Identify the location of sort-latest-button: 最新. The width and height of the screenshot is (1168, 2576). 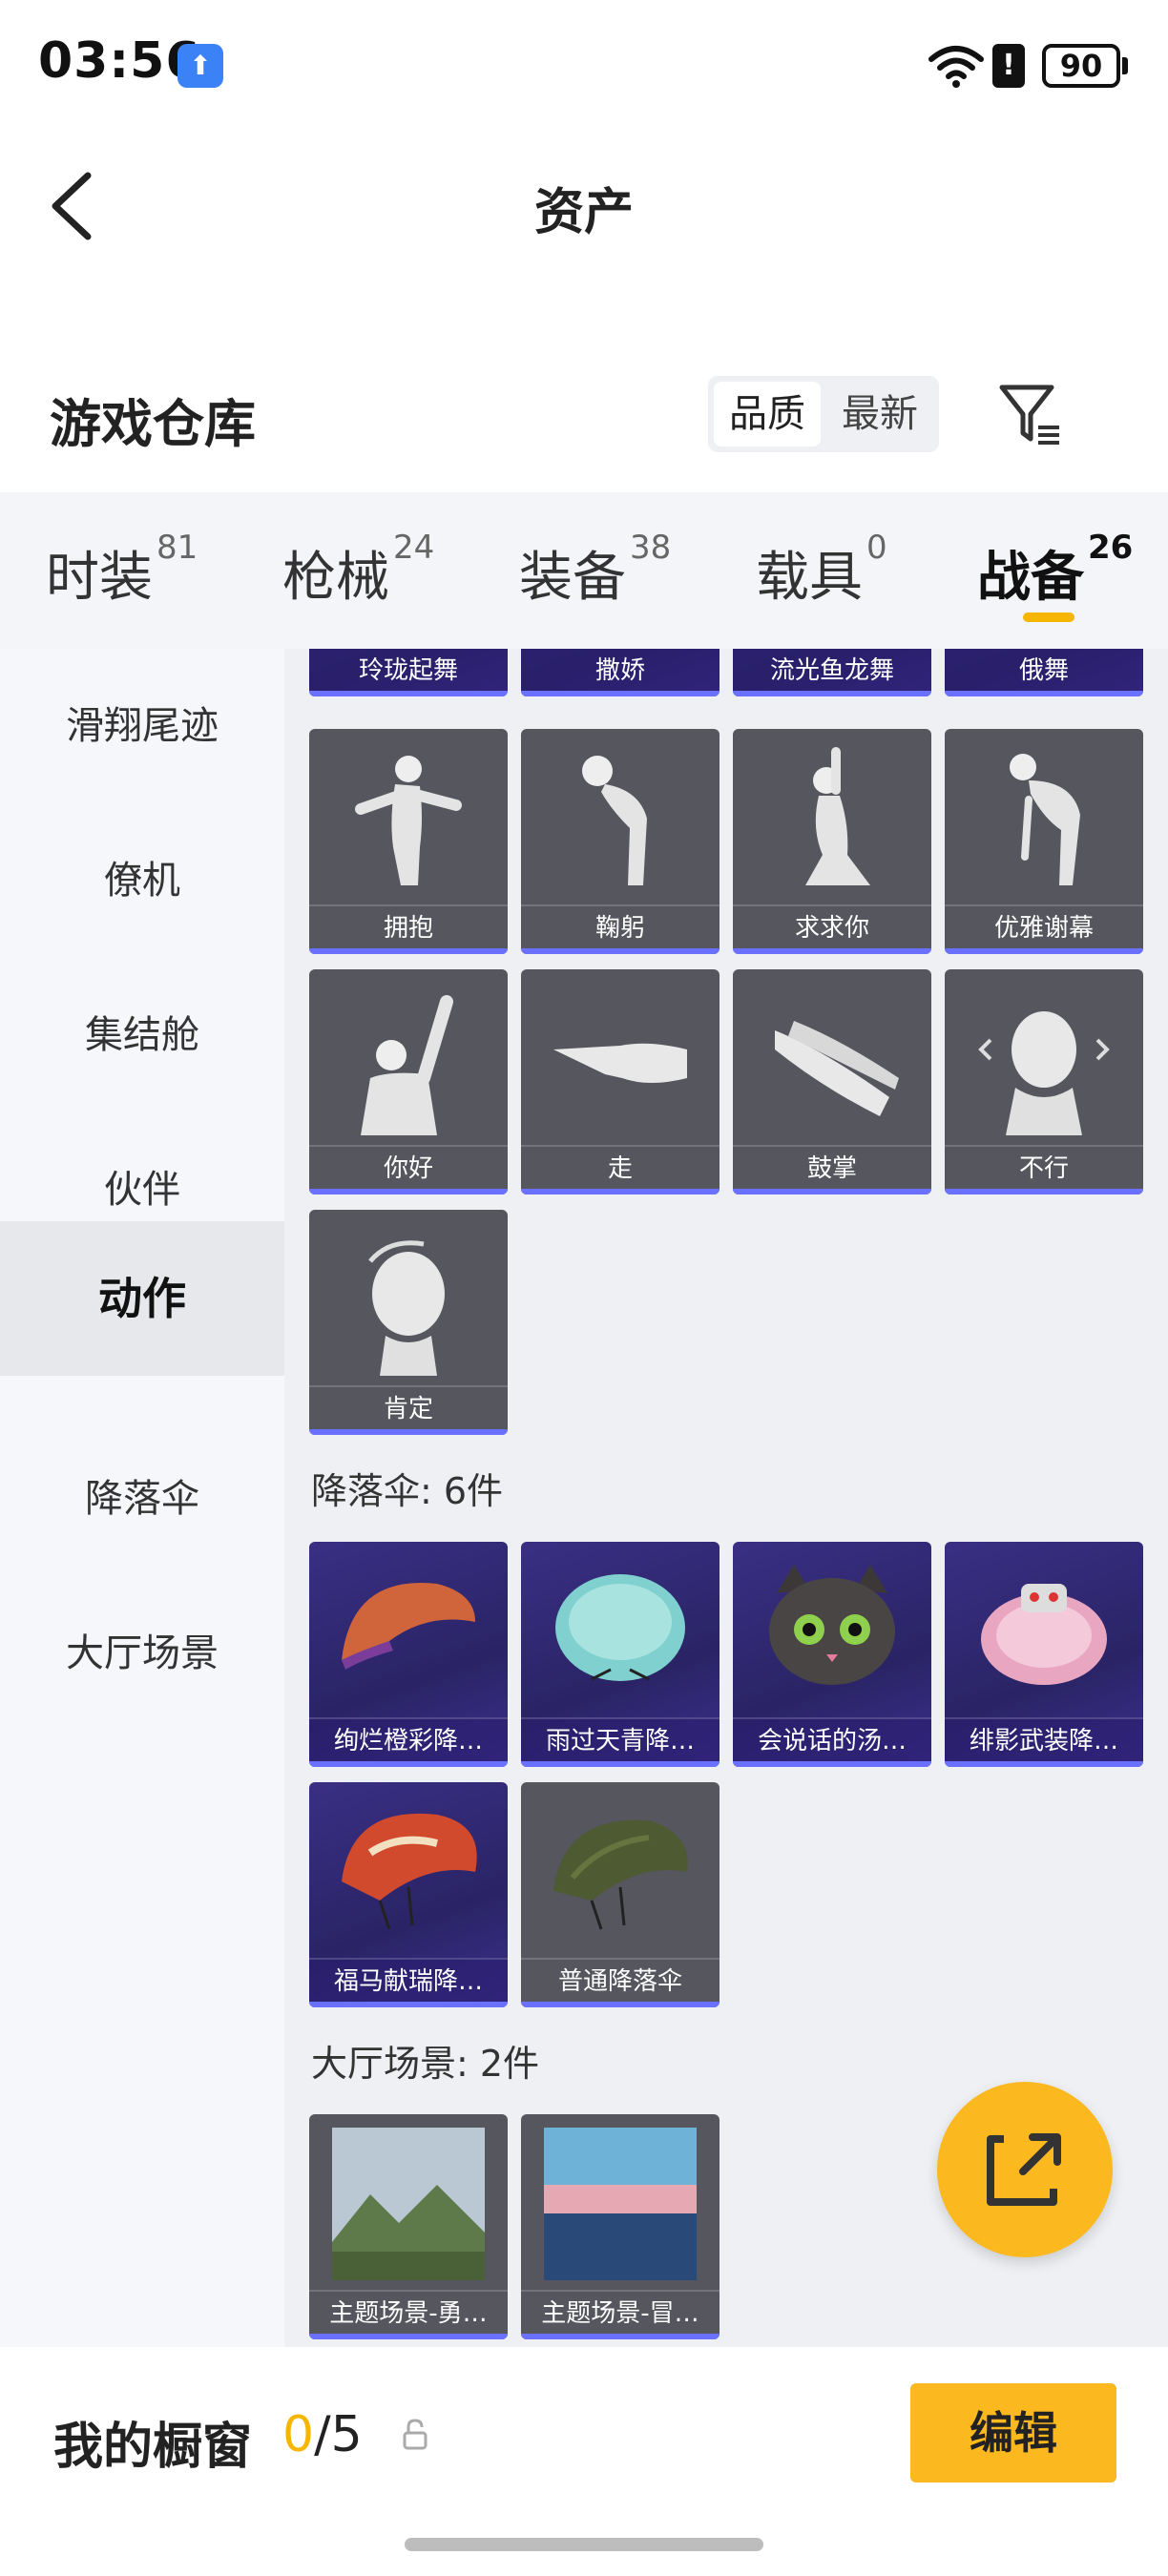
(879, 414).